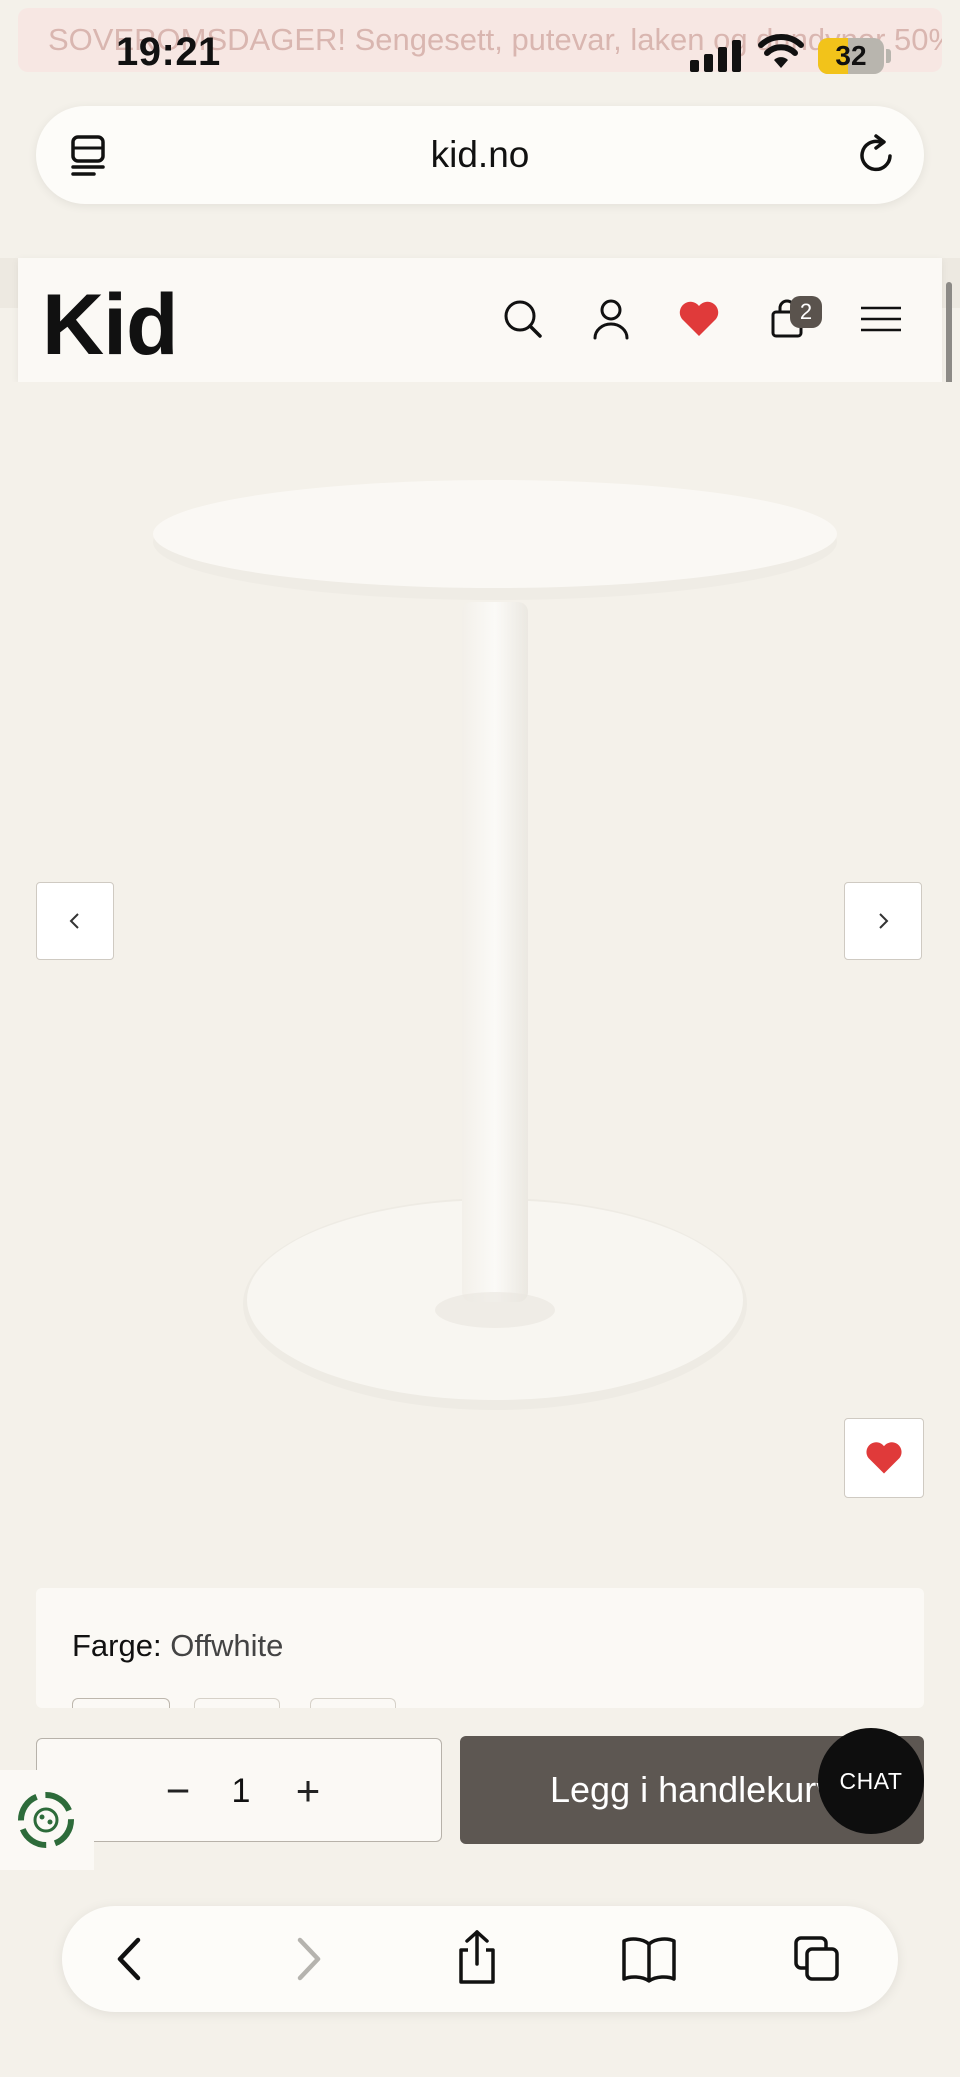  I want to click on chevron-left-icon, so click(75, 921).